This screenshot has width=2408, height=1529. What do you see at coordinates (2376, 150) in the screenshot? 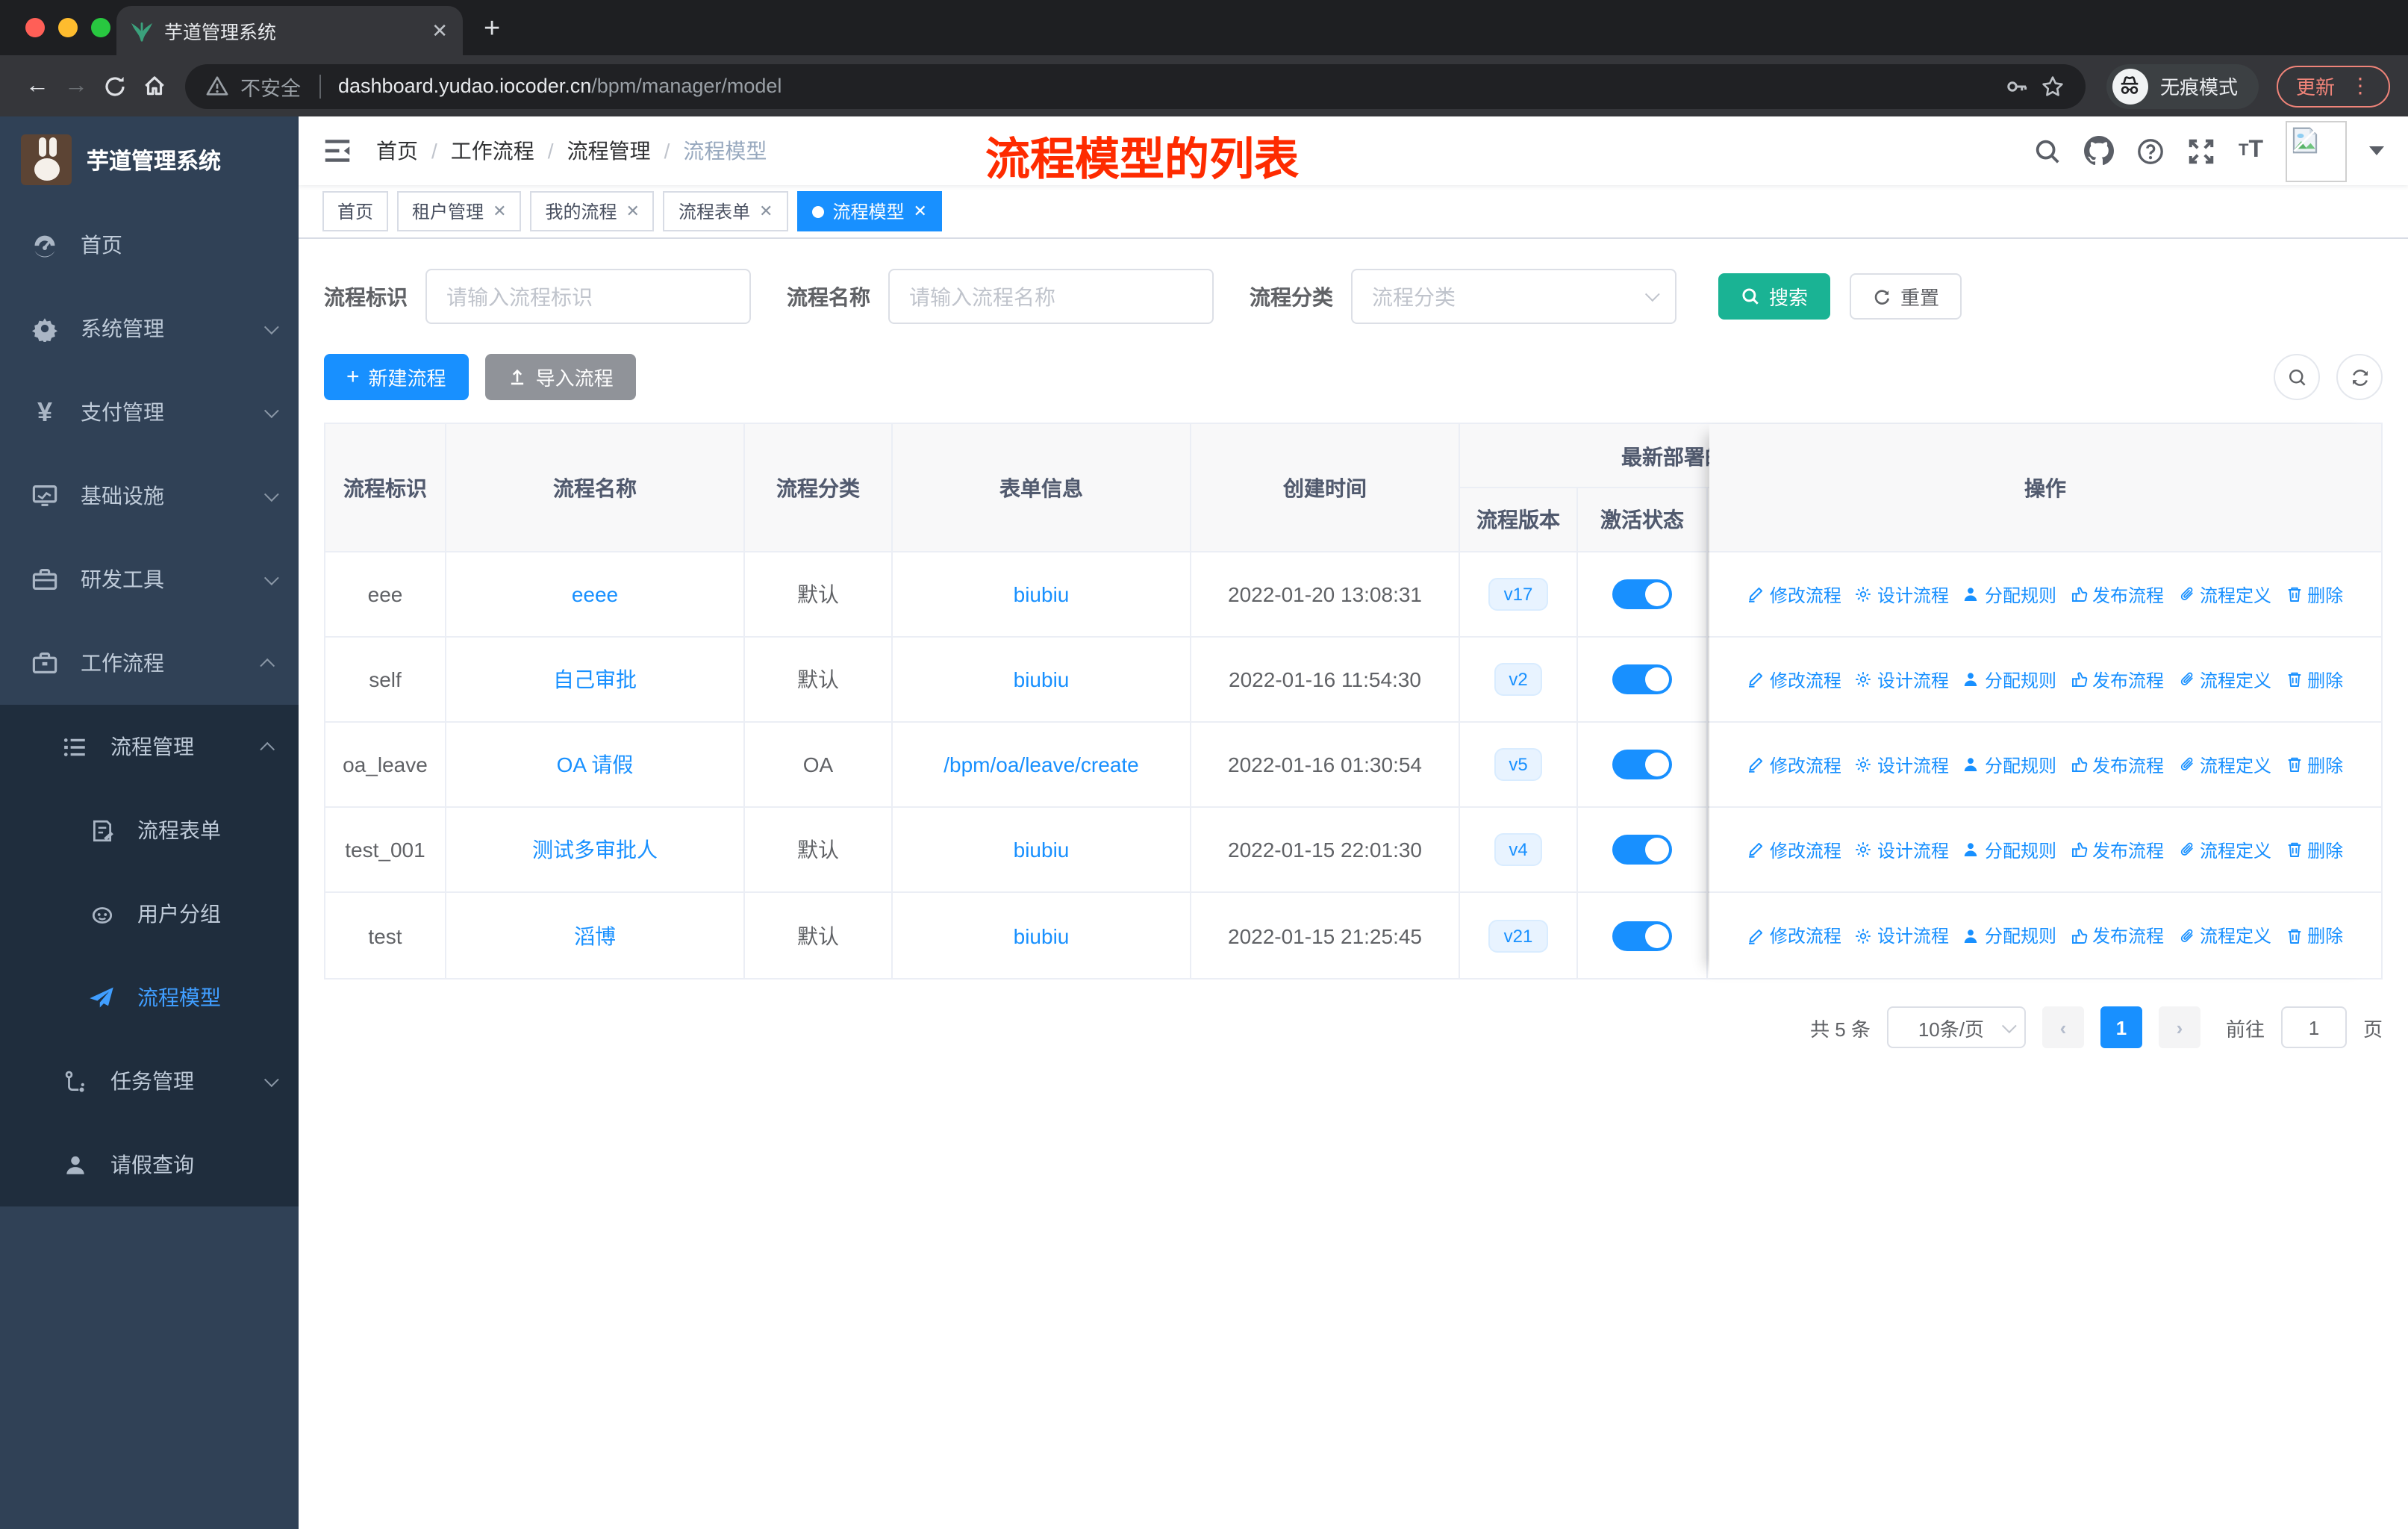
I see `avatar-caret-icon` at bounding box center [2376, 150].